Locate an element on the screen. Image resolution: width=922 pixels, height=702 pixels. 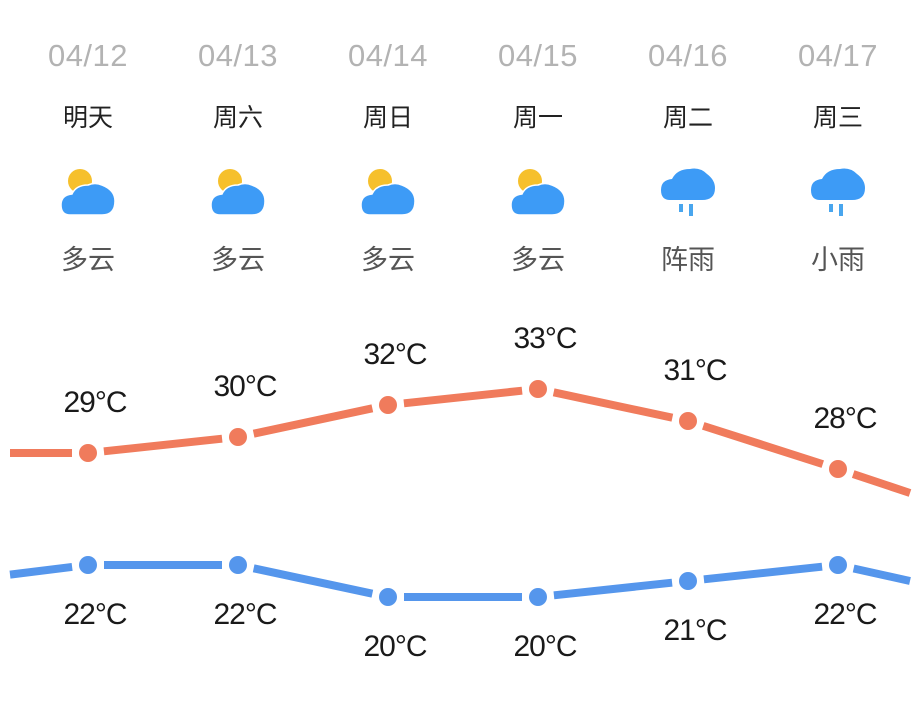
high-temp-label: 32°C is located at coordinates (394, 354).